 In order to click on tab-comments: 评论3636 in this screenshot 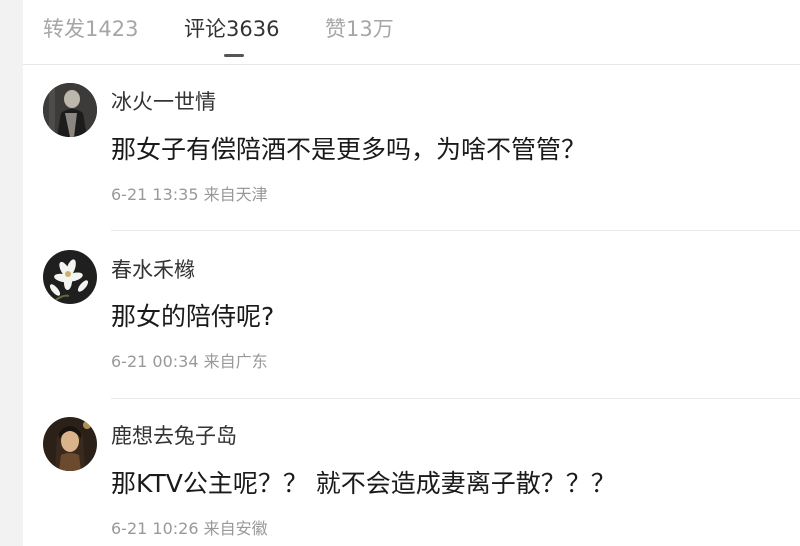, I will do `click(232, 35)`.